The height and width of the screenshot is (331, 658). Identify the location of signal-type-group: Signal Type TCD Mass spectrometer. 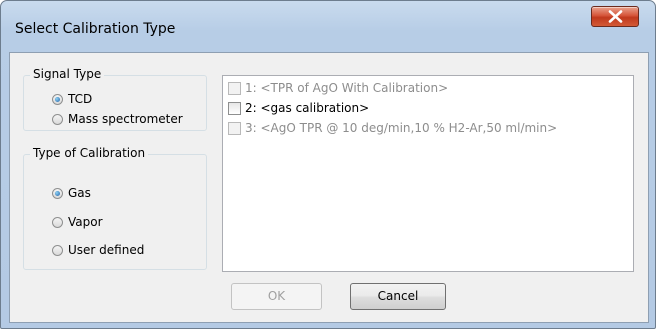
(115, 99).